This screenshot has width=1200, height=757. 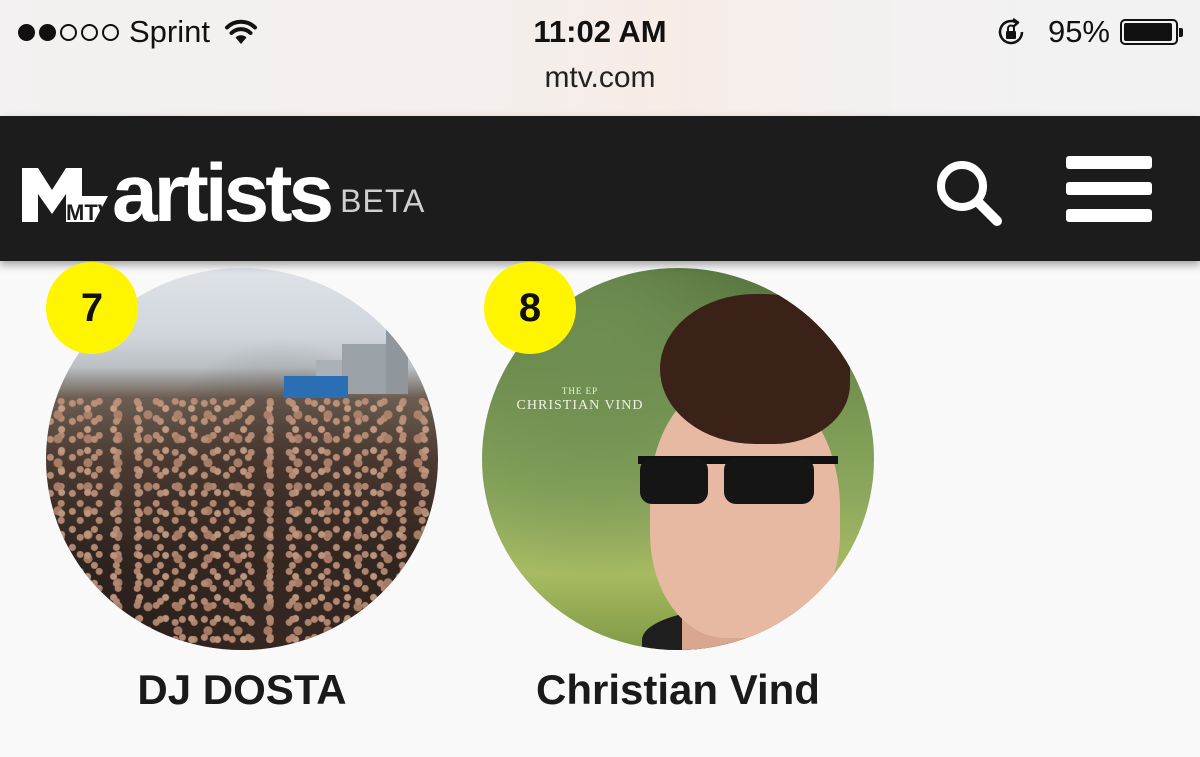 What do you see at coordinates (87, 211) in the screenshot?
I see `mtv-mark-text: MTV` at bounding box center [87, 211].